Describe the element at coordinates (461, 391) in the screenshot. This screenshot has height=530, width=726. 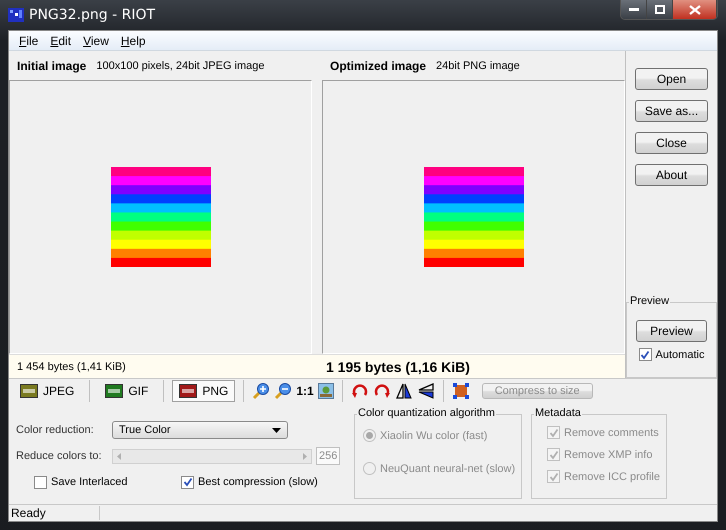
I see `crop-icon` at that location.